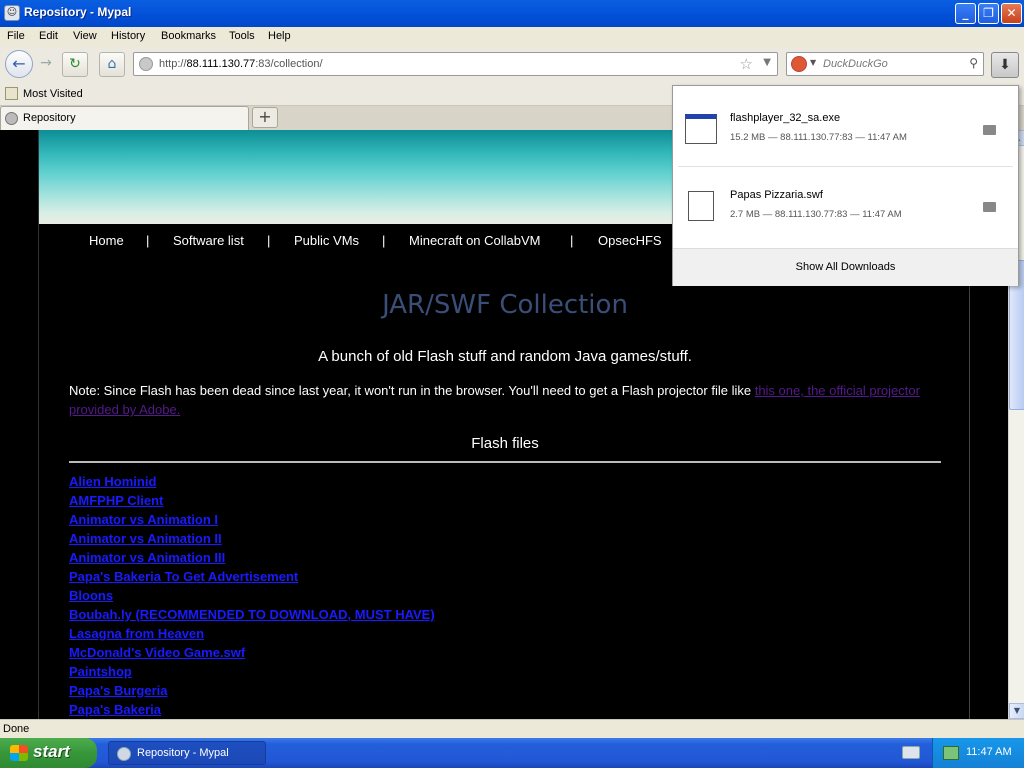  What do you see at coordinates (785, 118) in the screenshot?
I see `download-filename: flashplayer_32_sa.exe` at bounding box center [785, 118].